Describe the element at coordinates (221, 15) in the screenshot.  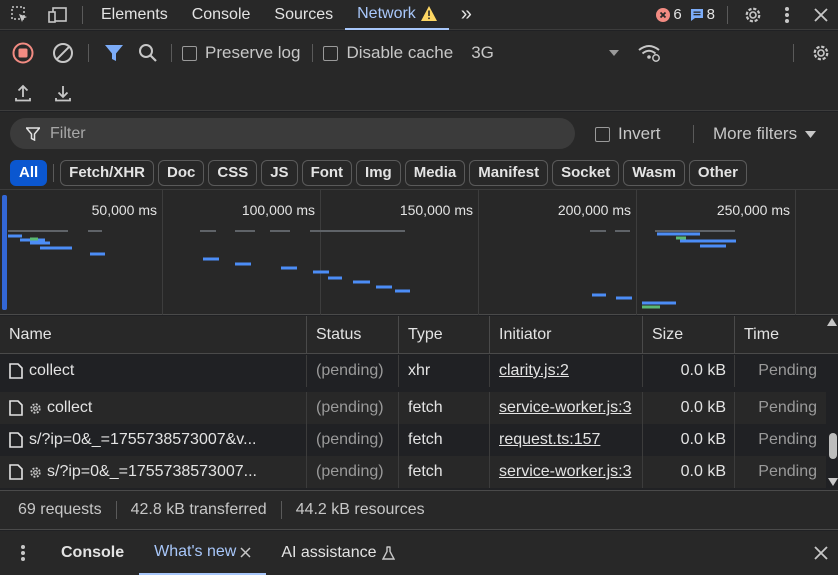
I see `tab-console: Console` at that location.